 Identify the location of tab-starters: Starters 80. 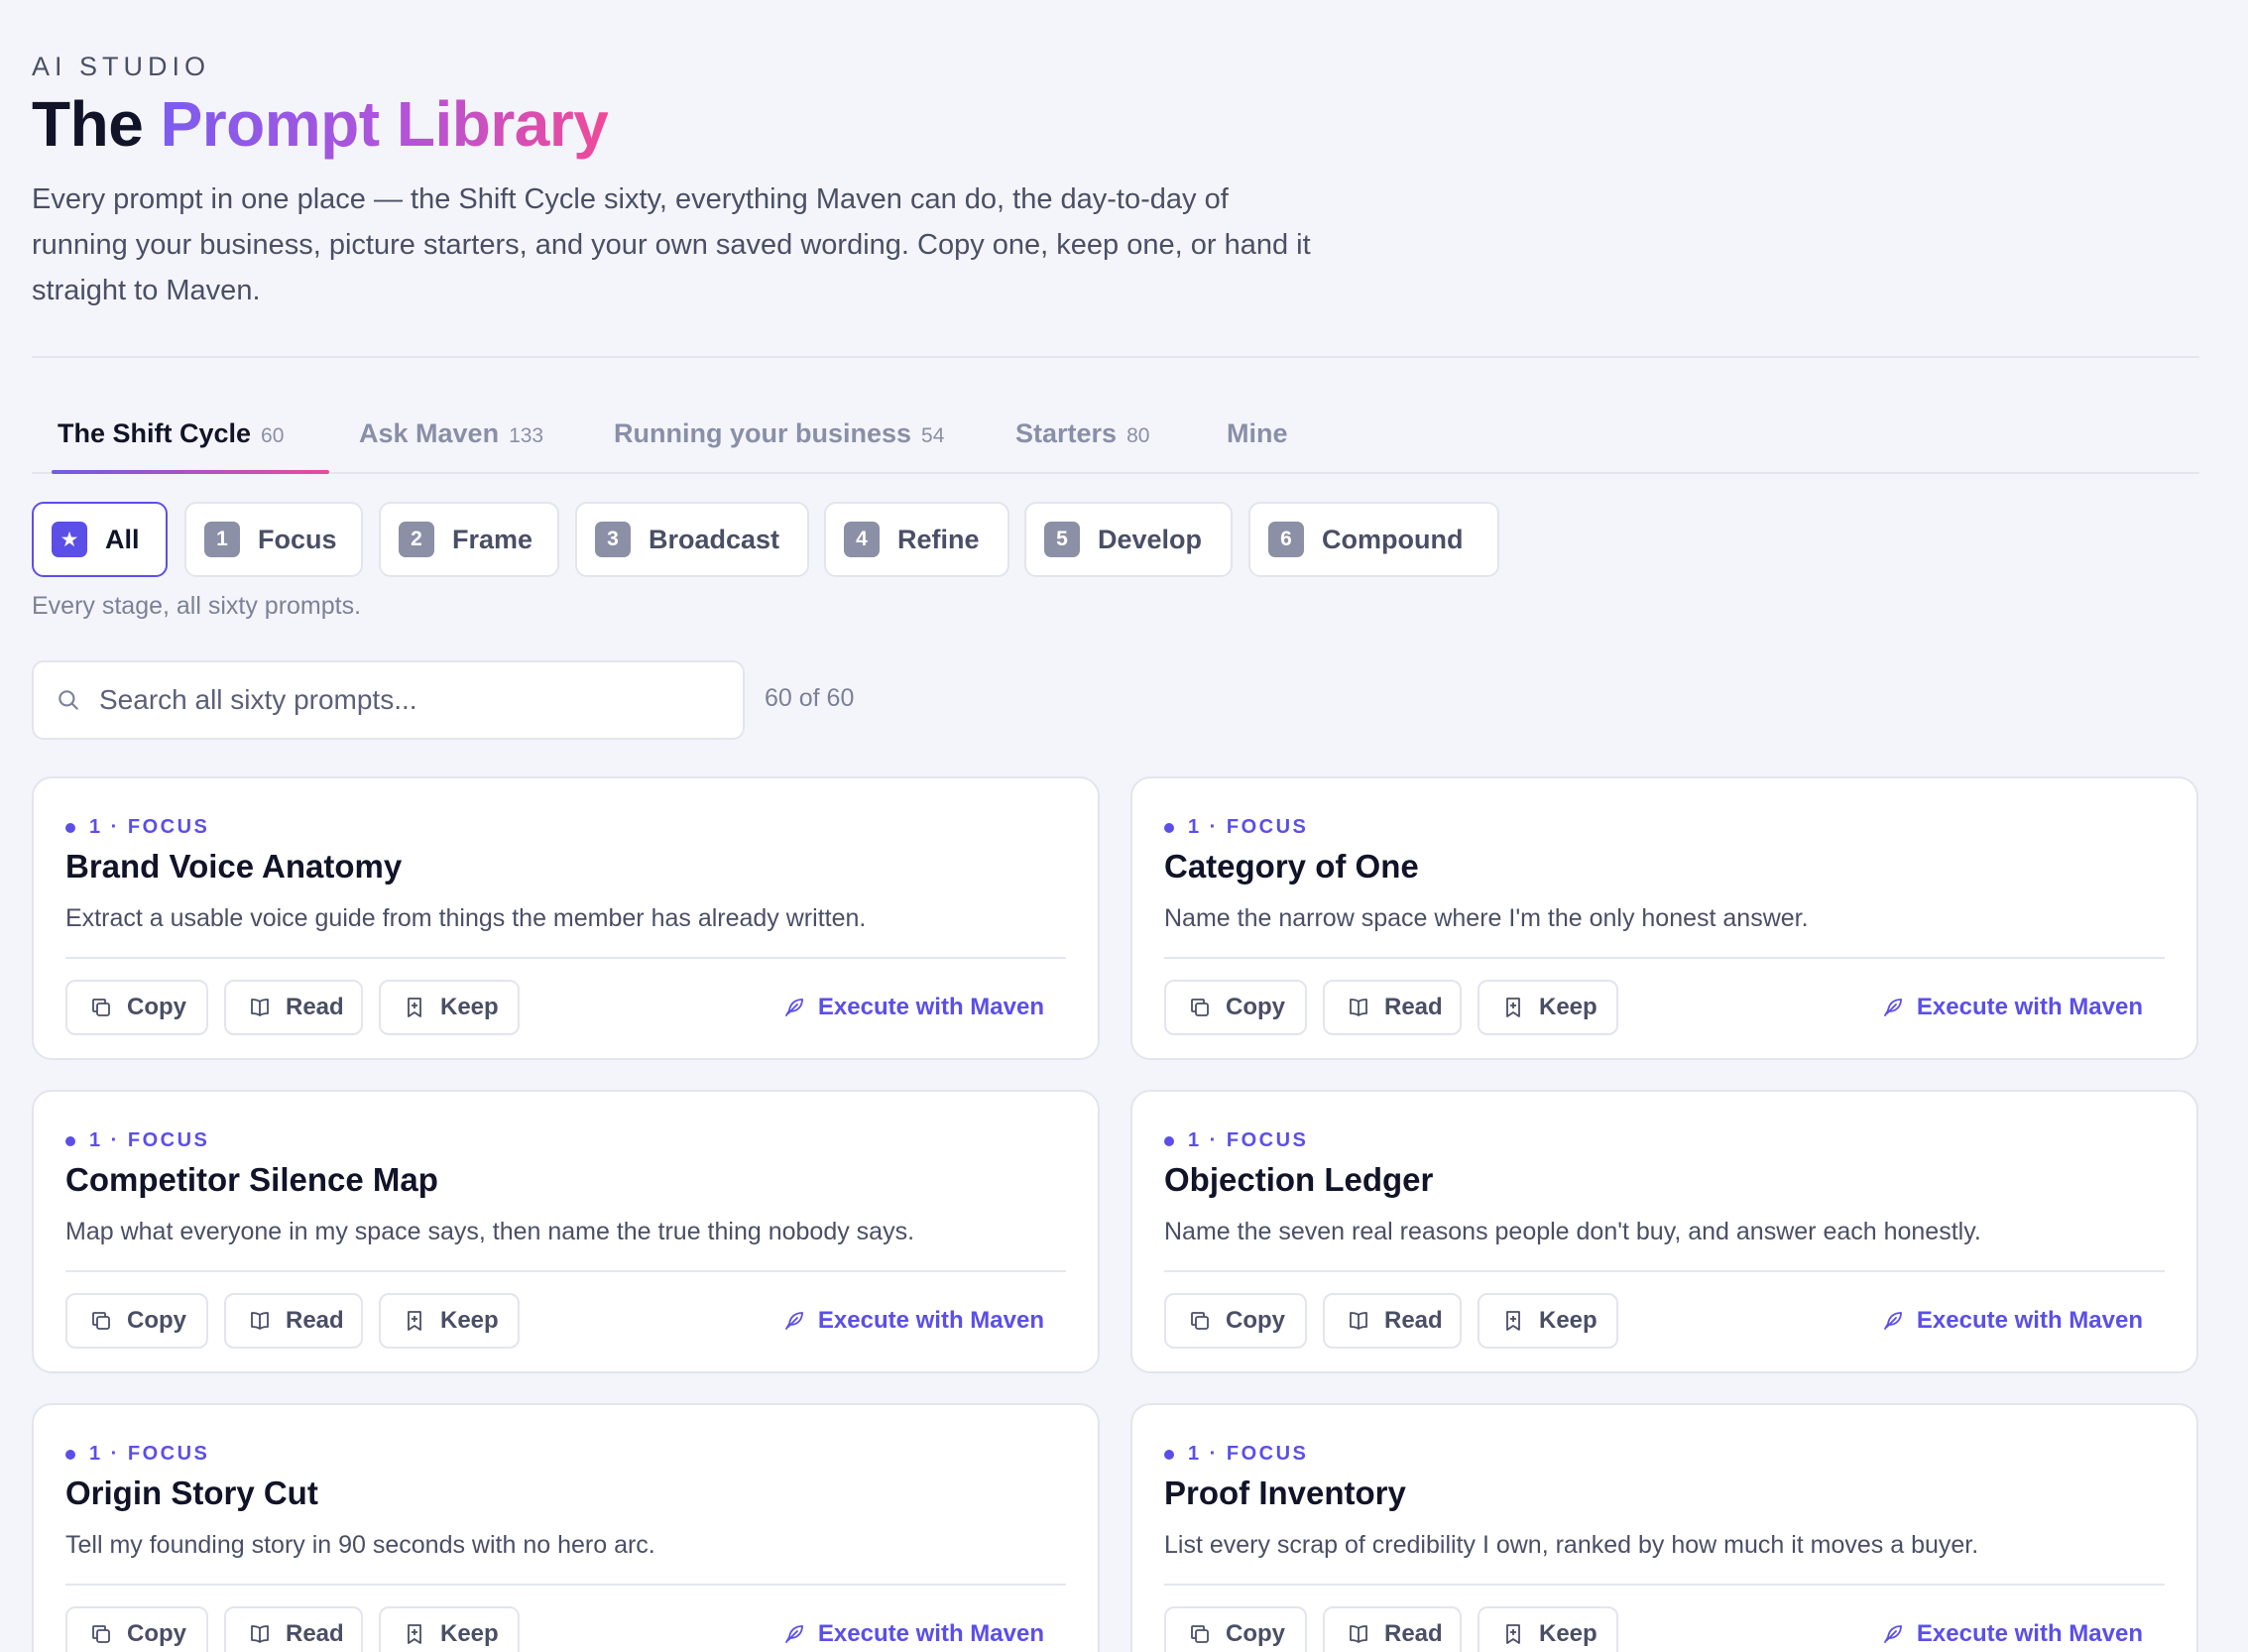
(1082, 442).